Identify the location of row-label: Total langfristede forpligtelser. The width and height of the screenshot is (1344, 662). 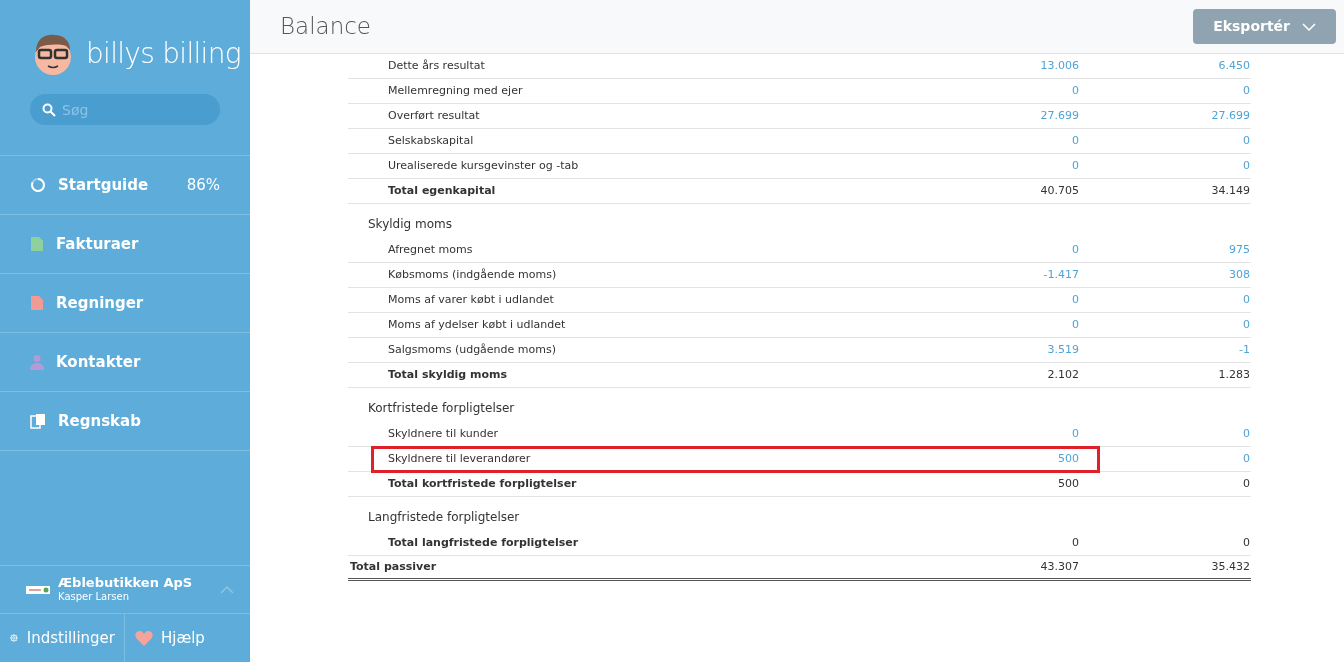
(483, 542).